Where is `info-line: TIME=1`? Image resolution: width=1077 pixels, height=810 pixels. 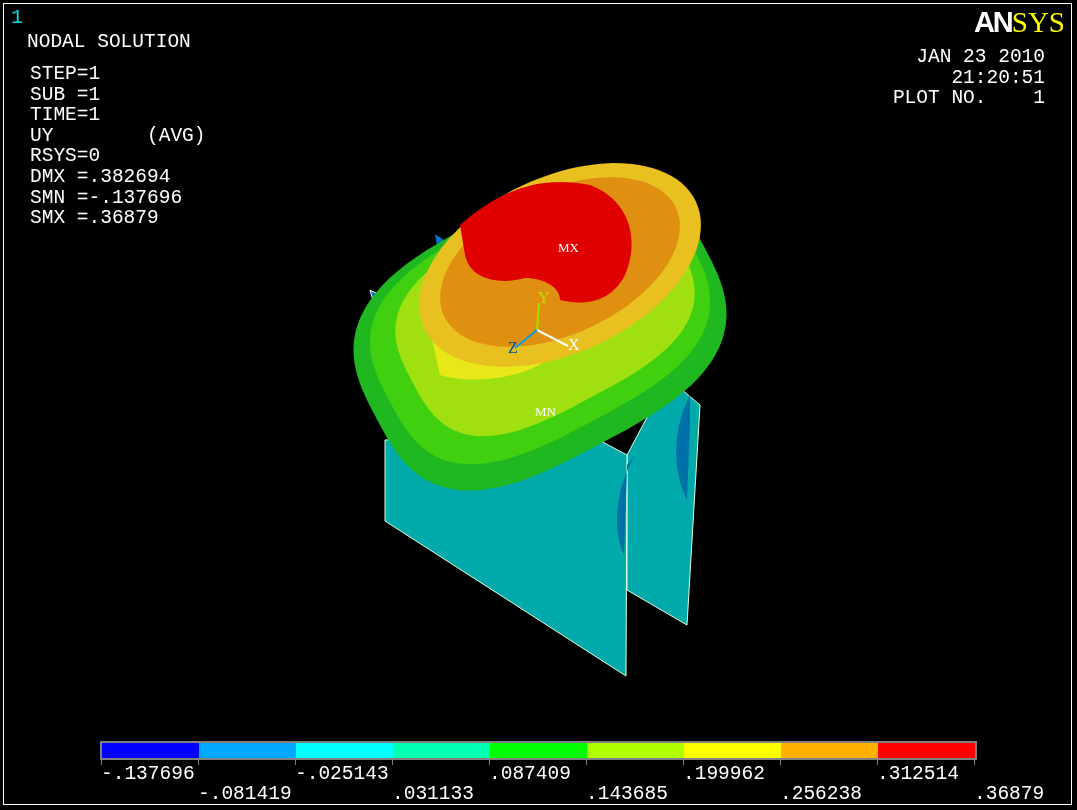
info-line: TIME=1 is located at coordinates (66, 115).